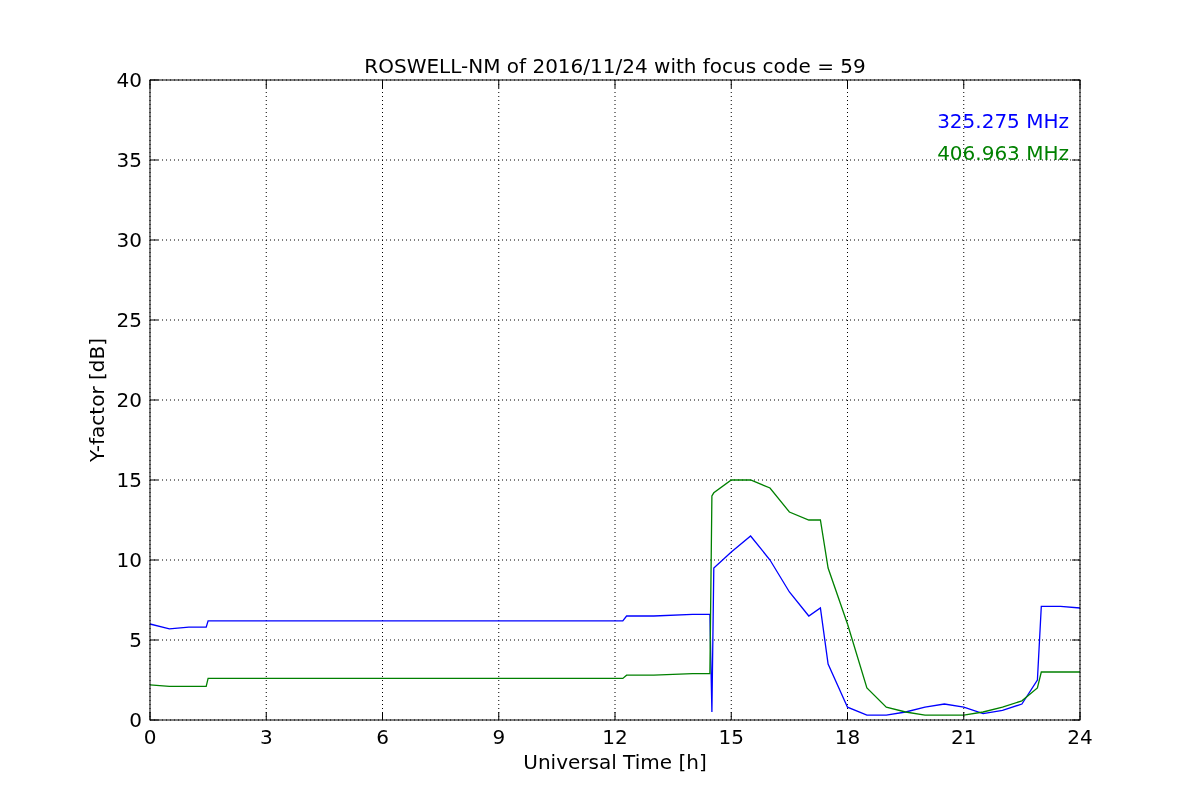 The width and height of the screenshot is (1200, 800). What do you see at coordinates (615, 737) in the screenshot?
I see `x-tick-label: 12` at bounding box center [615, 737].